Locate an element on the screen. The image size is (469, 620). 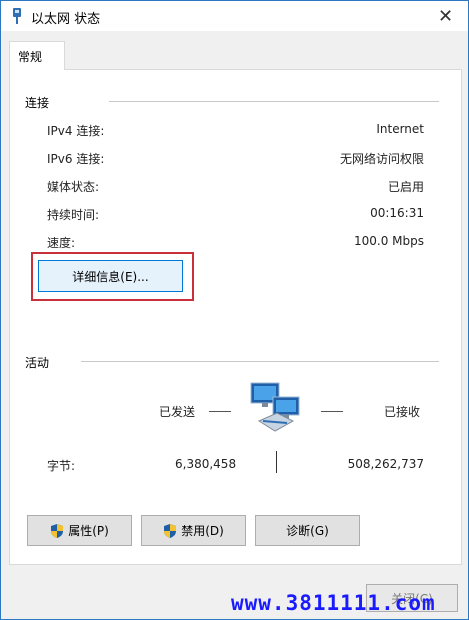
ethernet-status-icon is located at coordinates (17, 16).